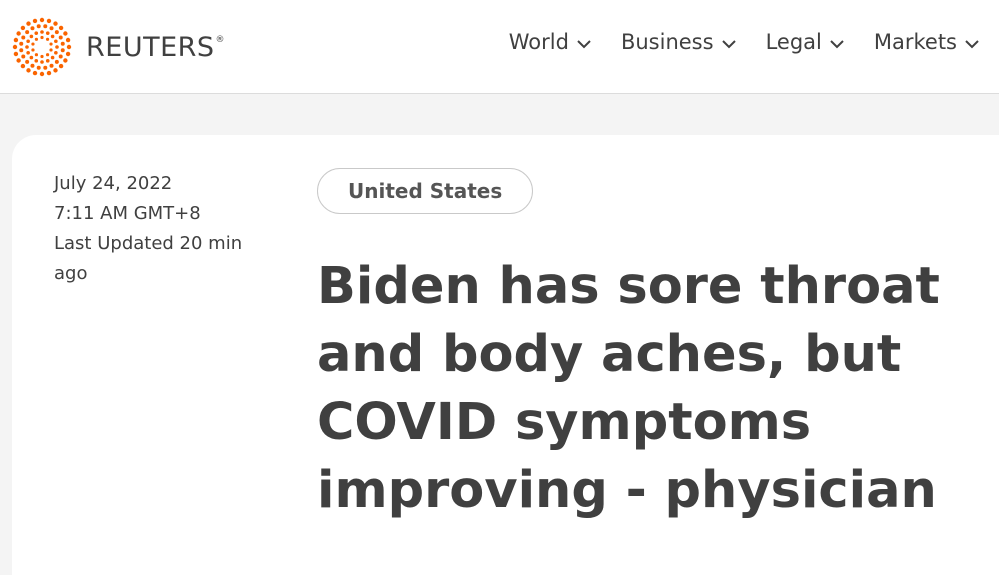 This screenshot has height=575, width=999. What do you see at coordinates (425, 191) in the screenshot?
I see `category-tag: United States` at bounding box center [425, 191].